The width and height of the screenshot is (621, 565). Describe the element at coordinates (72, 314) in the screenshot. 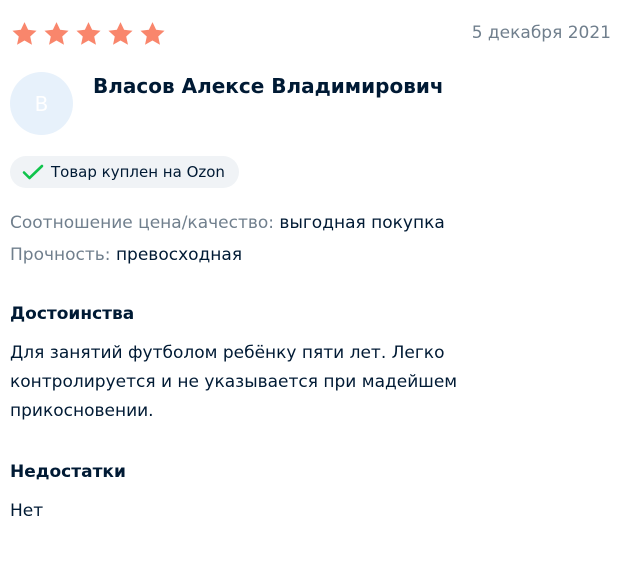

I see `pros-title: Достоинства` at that location.